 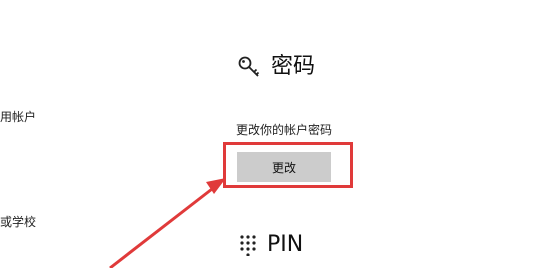 What do you see at coordinates (18, 116) in the screenshot?
I see `sidebar-item-account: 用帐户` at bounding box center [18, 116].